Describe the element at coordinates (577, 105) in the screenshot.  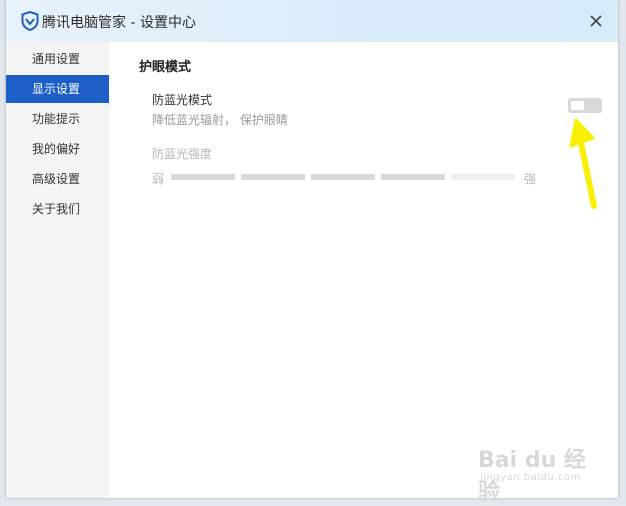
I see `toggle-knob` at that location.